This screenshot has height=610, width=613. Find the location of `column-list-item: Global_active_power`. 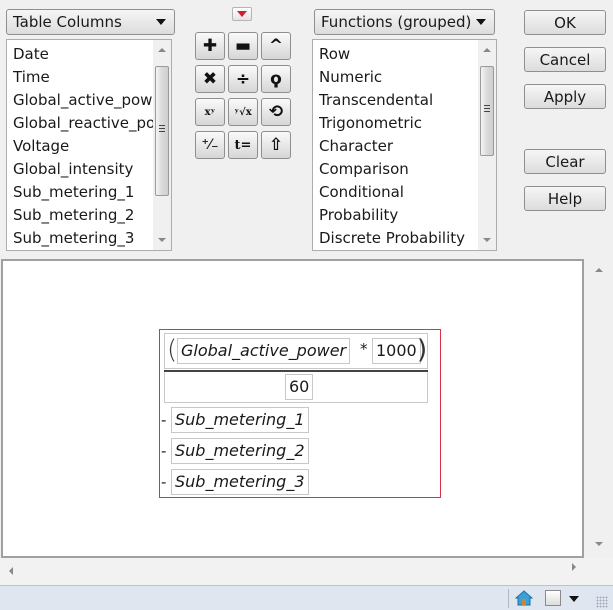

column-list-item: Global_active_power is located at coordinates (83, 100).